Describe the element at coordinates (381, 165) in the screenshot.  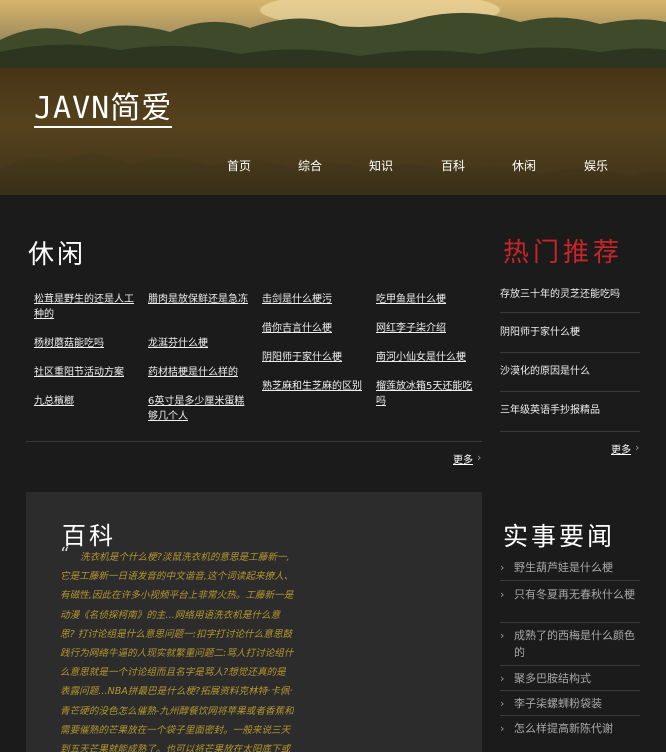
I see `nav-knowledge: 知识` at that location.